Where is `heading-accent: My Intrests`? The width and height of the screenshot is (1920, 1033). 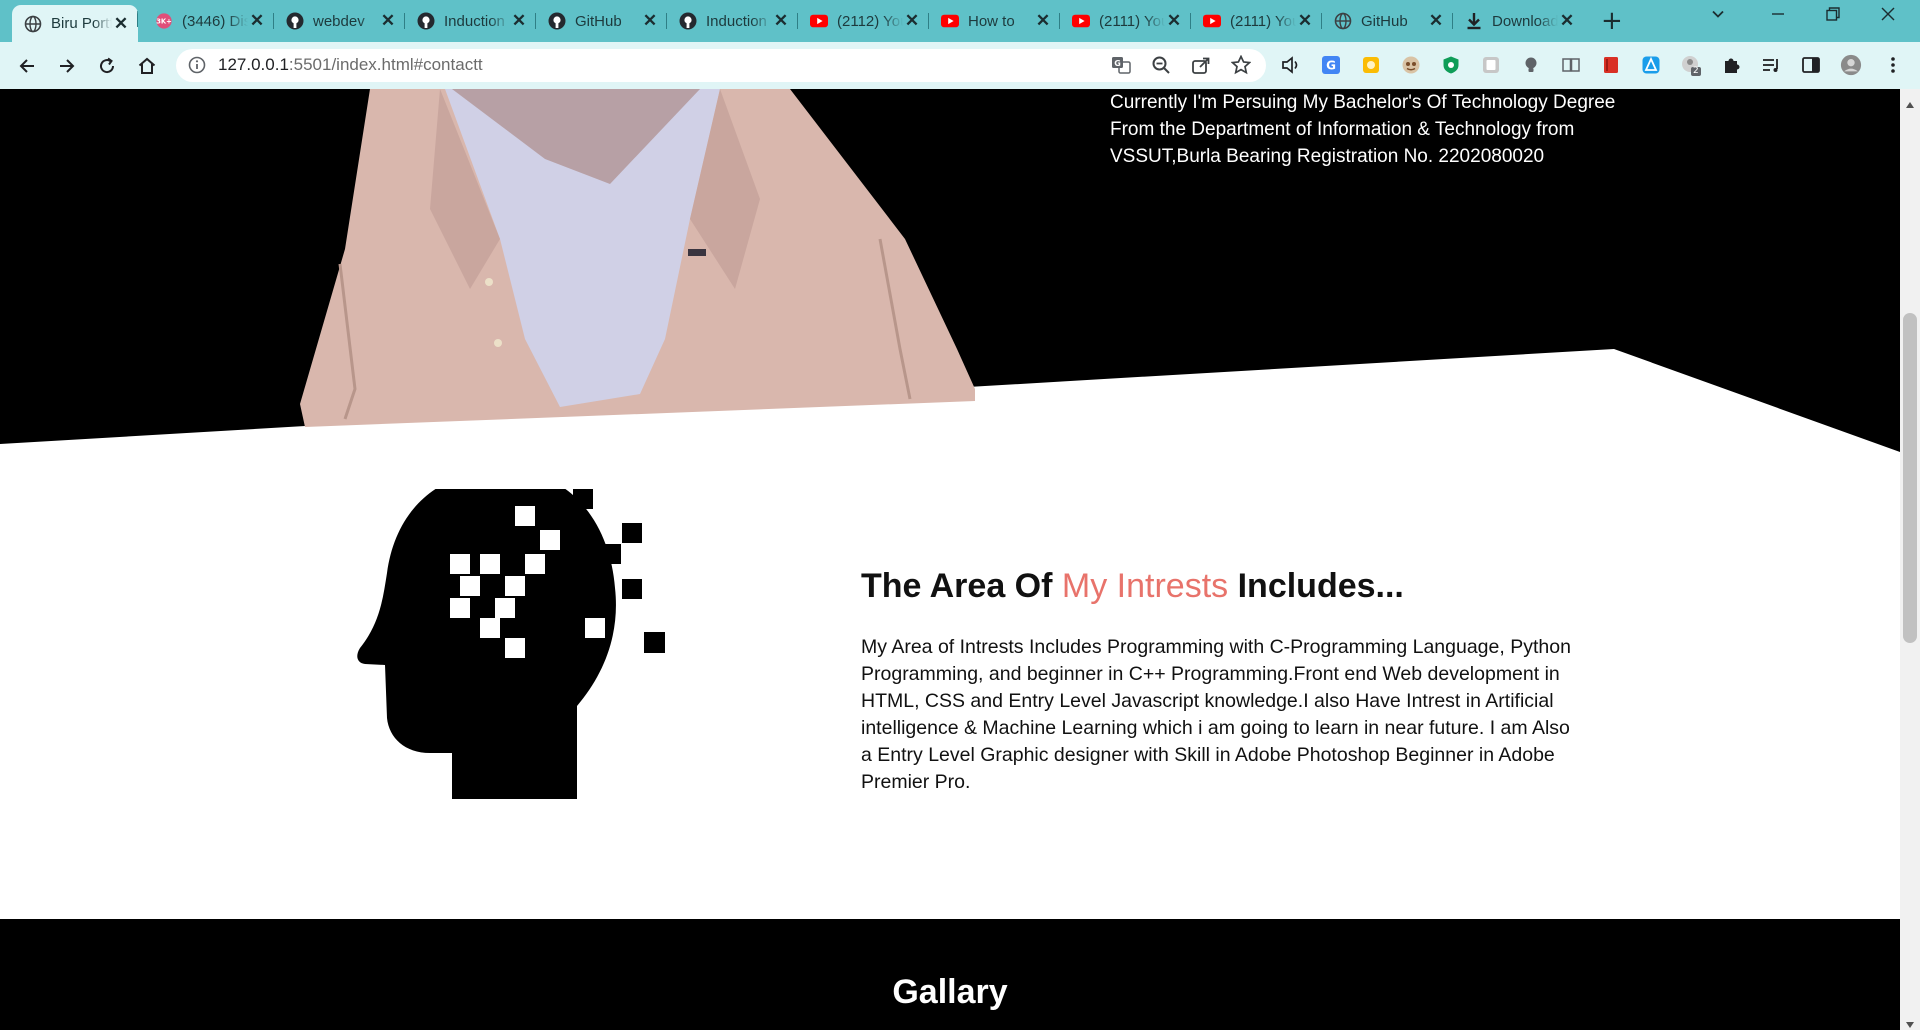
heading-accent: My Intrests is located at coordinates (1145, 586).